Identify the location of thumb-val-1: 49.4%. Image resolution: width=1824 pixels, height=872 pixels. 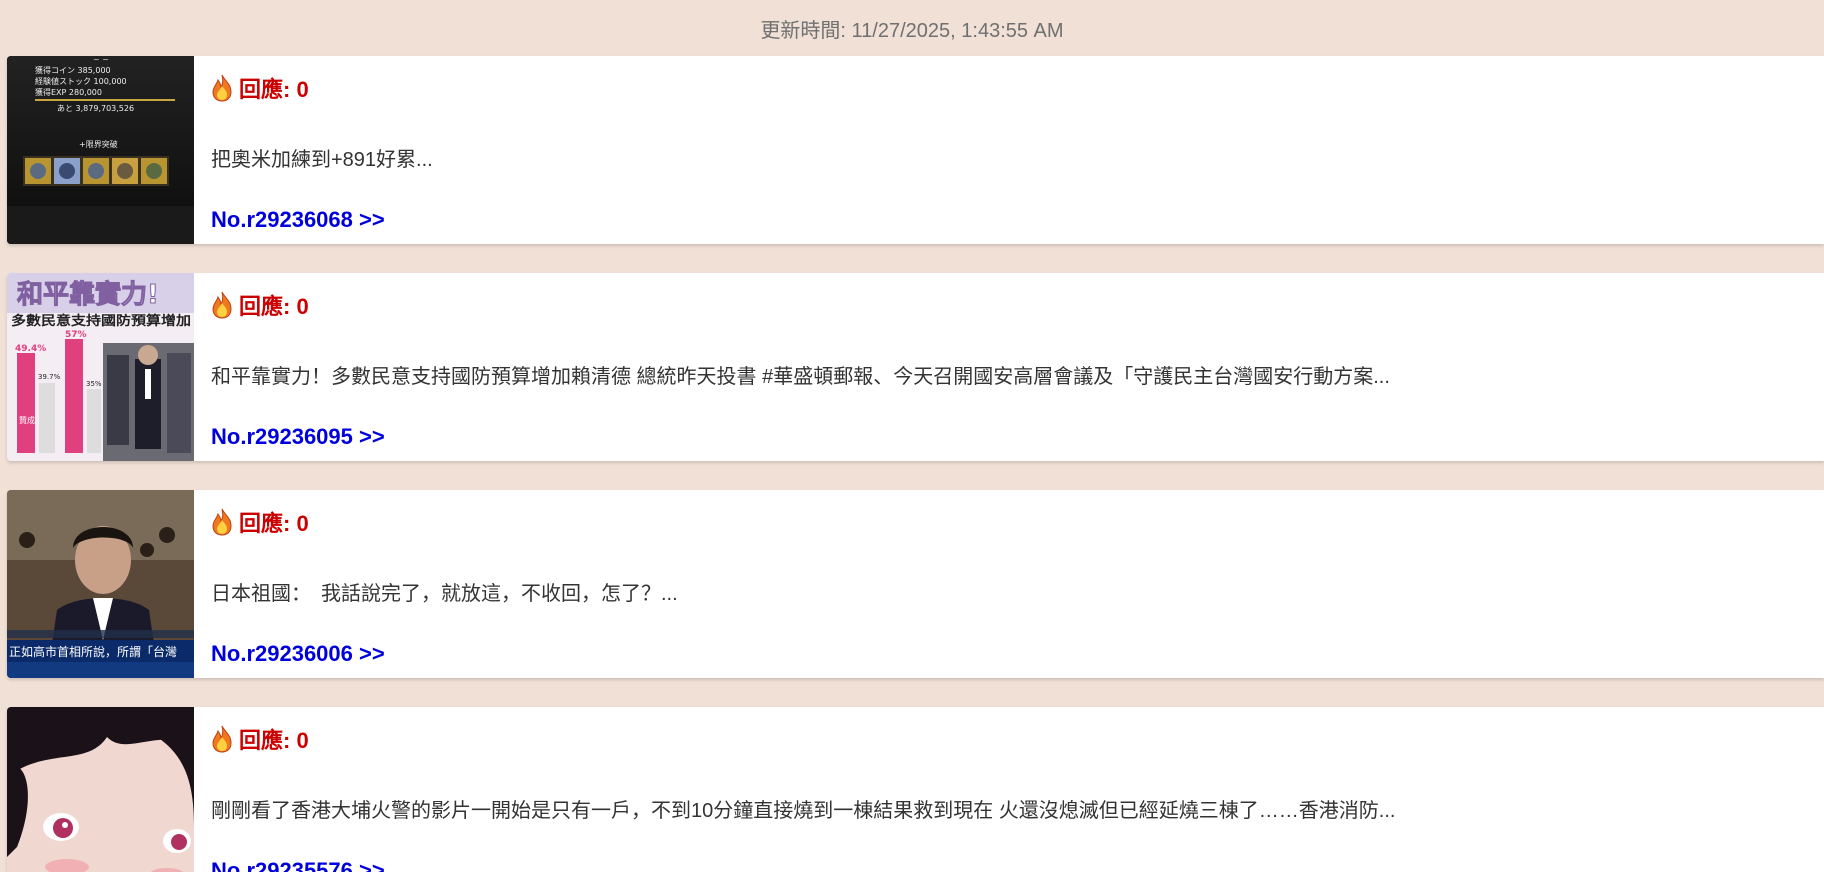
(30, 349).